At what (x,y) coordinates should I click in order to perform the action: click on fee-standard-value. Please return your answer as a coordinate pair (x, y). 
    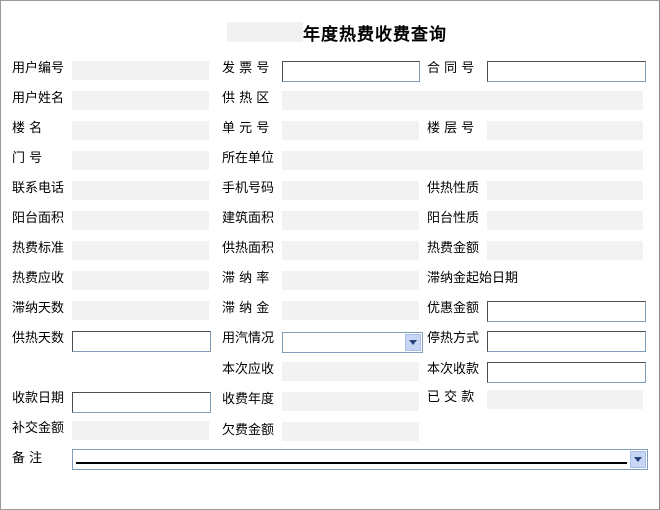
    Looking at the image, I should click on (140, 250).